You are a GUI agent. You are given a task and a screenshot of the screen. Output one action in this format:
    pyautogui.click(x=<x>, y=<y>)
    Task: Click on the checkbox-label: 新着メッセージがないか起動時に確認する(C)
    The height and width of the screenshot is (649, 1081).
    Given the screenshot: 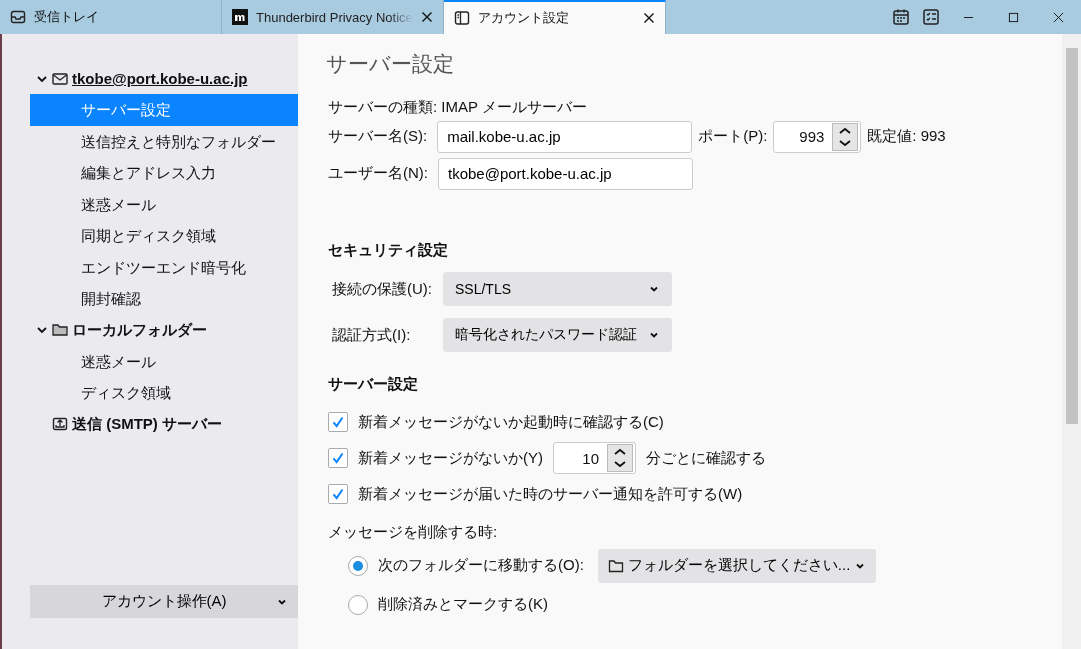 What is the action you would take?
    pyautogui.click(x=511, y=422)
    